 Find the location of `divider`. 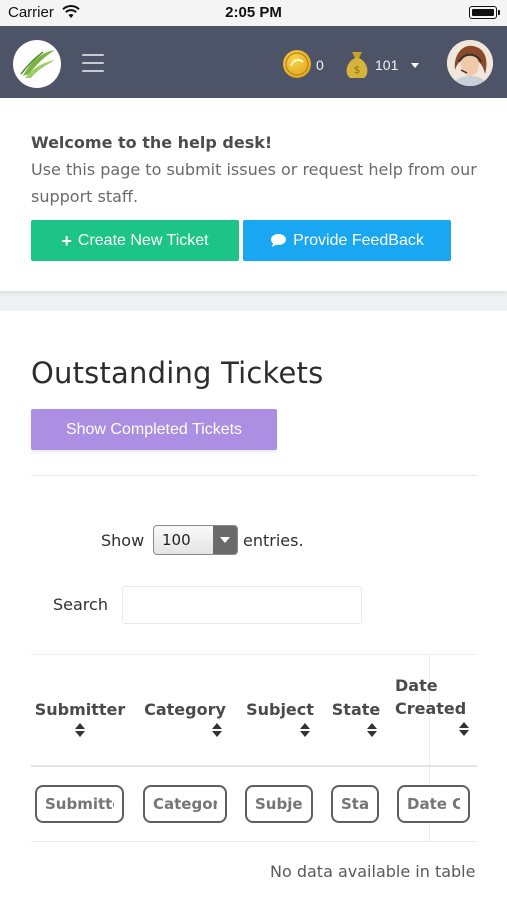

divider is located at coordinates (254, 475).